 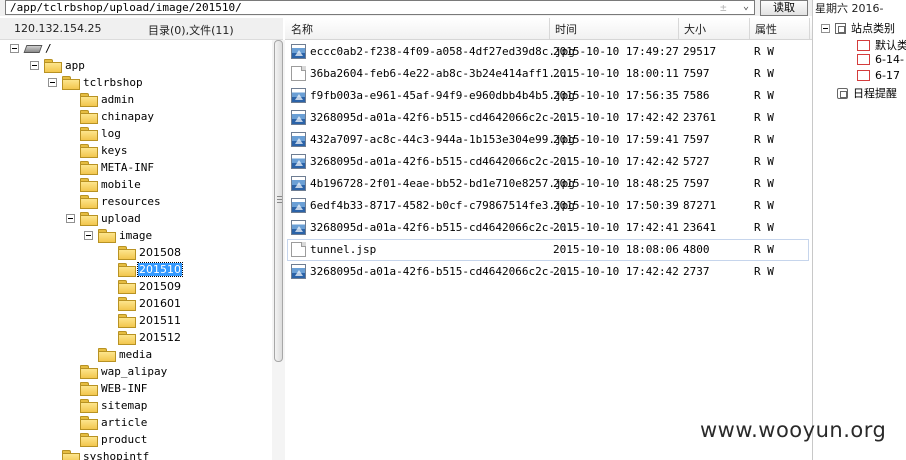 What do you see at coordinates (114, 388) in the screenshot?
I see `tree-node: WEB-INF` at bounding box center [114, 388].